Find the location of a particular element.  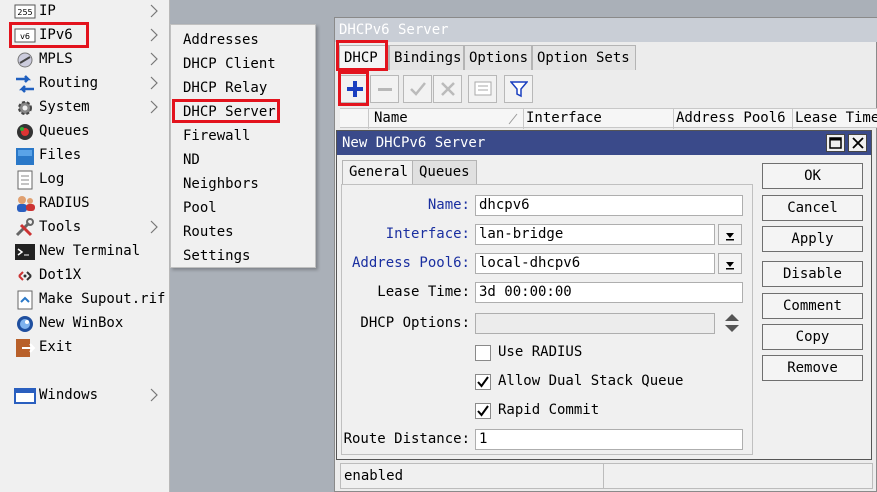

filter-button is located at coordinates (518, 89).